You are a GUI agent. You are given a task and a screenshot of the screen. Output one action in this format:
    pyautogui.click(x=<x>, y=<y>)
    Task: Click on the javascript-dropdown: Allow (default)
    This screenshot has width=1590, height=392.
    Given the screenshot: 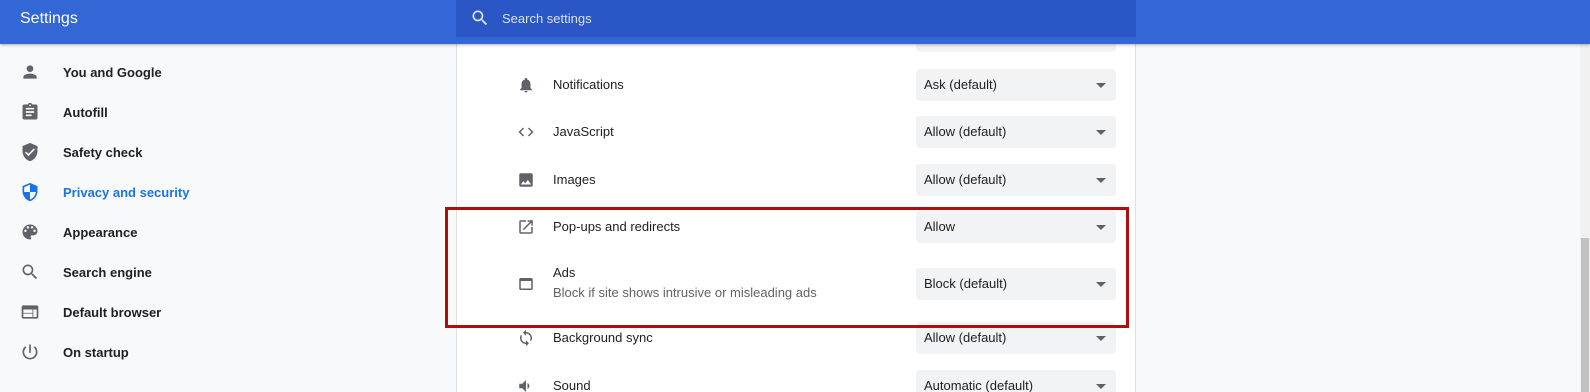 What is the action you would take?
    pyautogui.click(x=1016, y=132)
    